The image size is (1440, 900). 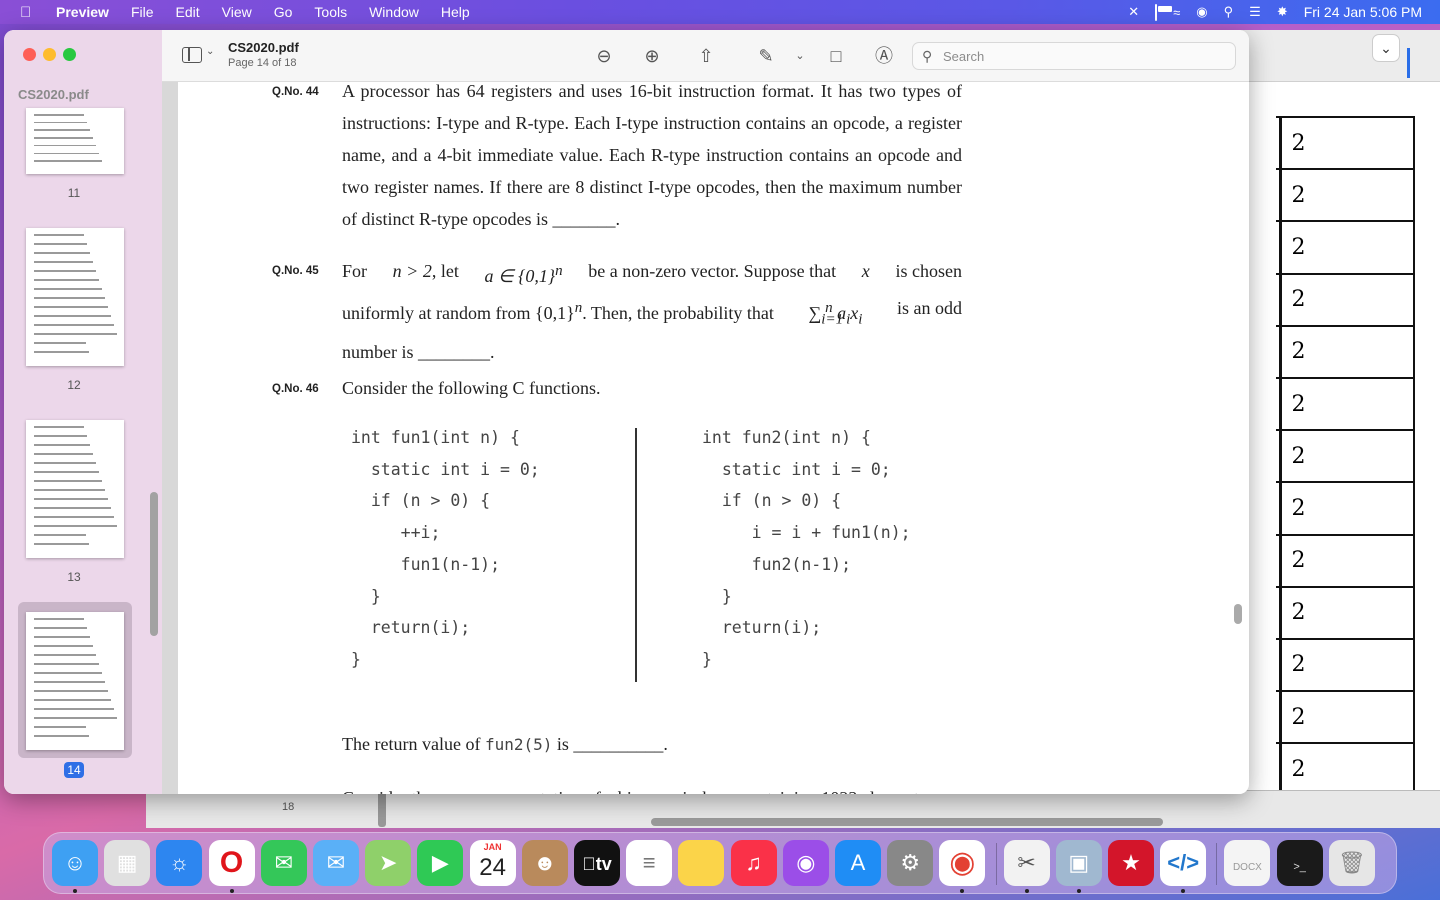 I want to click on chevron-down-icon: ⌄, so click(x=1386, y=48).